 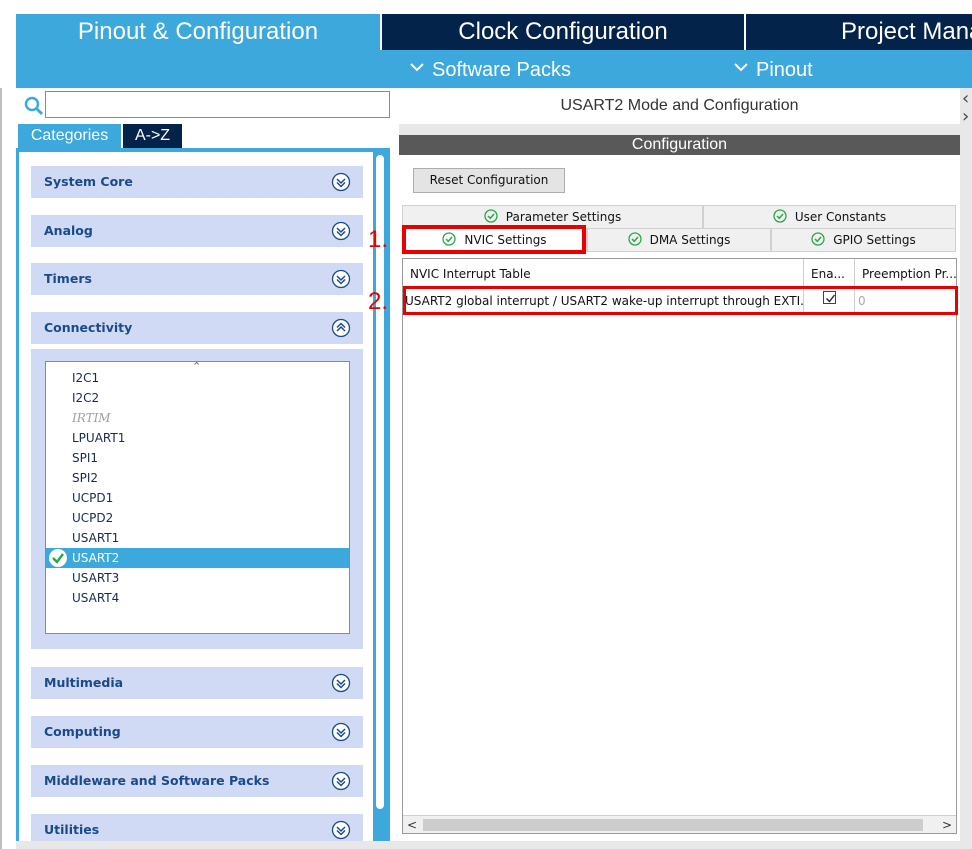 What do you see at coordinates (563, 217) in the screenshot?
I see `tab-label: Parameter Settings` at bounding box center [563, 217].